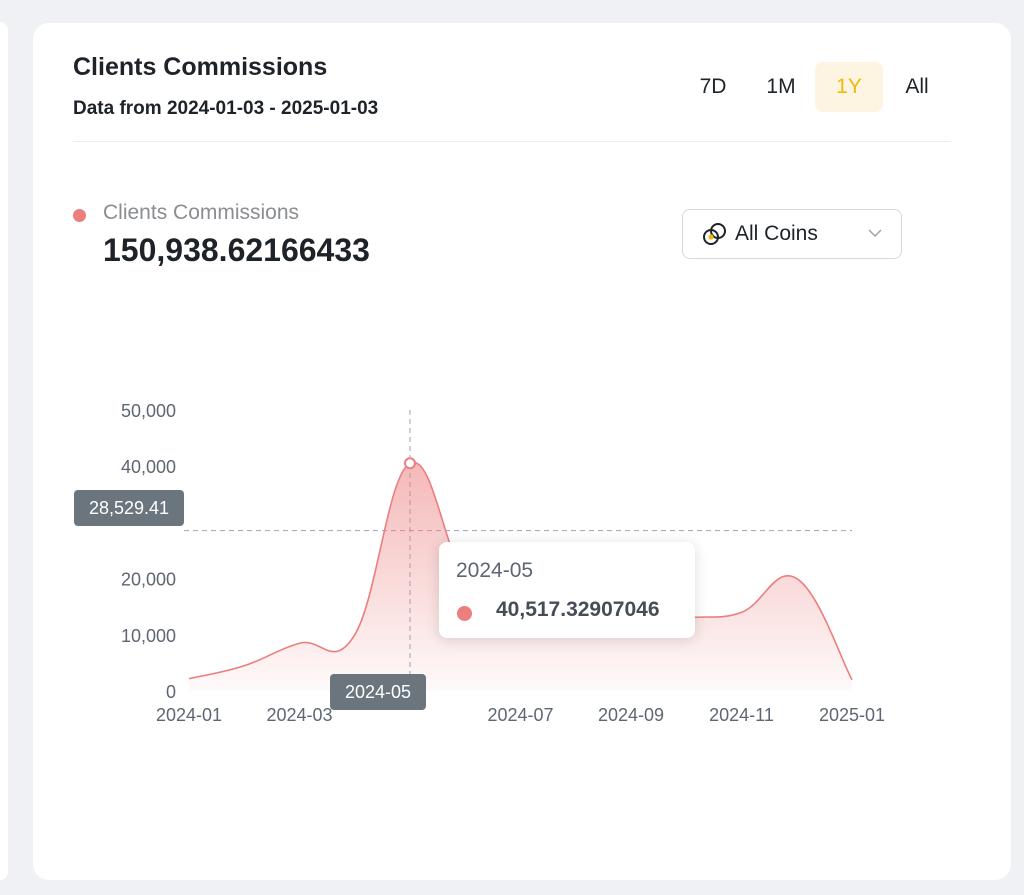  What do you see at coordinates (495, 570) in the screenshot?
I see `tooltip-date: 2024-05` at bounding box center [495, 570].